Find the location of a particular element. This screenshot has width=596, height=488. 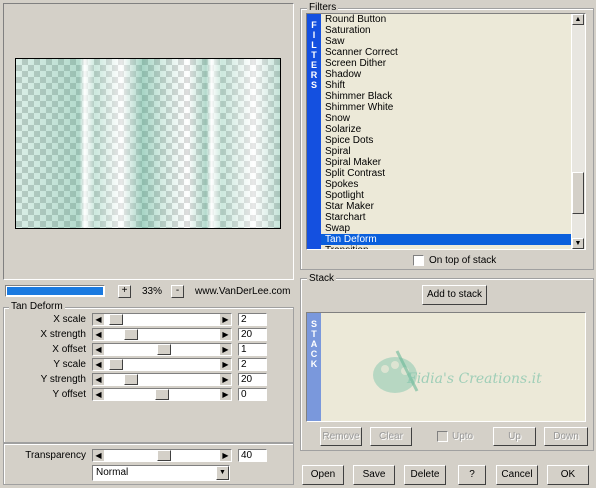

filter-item: Saturation is located at coordinates (446, 30).